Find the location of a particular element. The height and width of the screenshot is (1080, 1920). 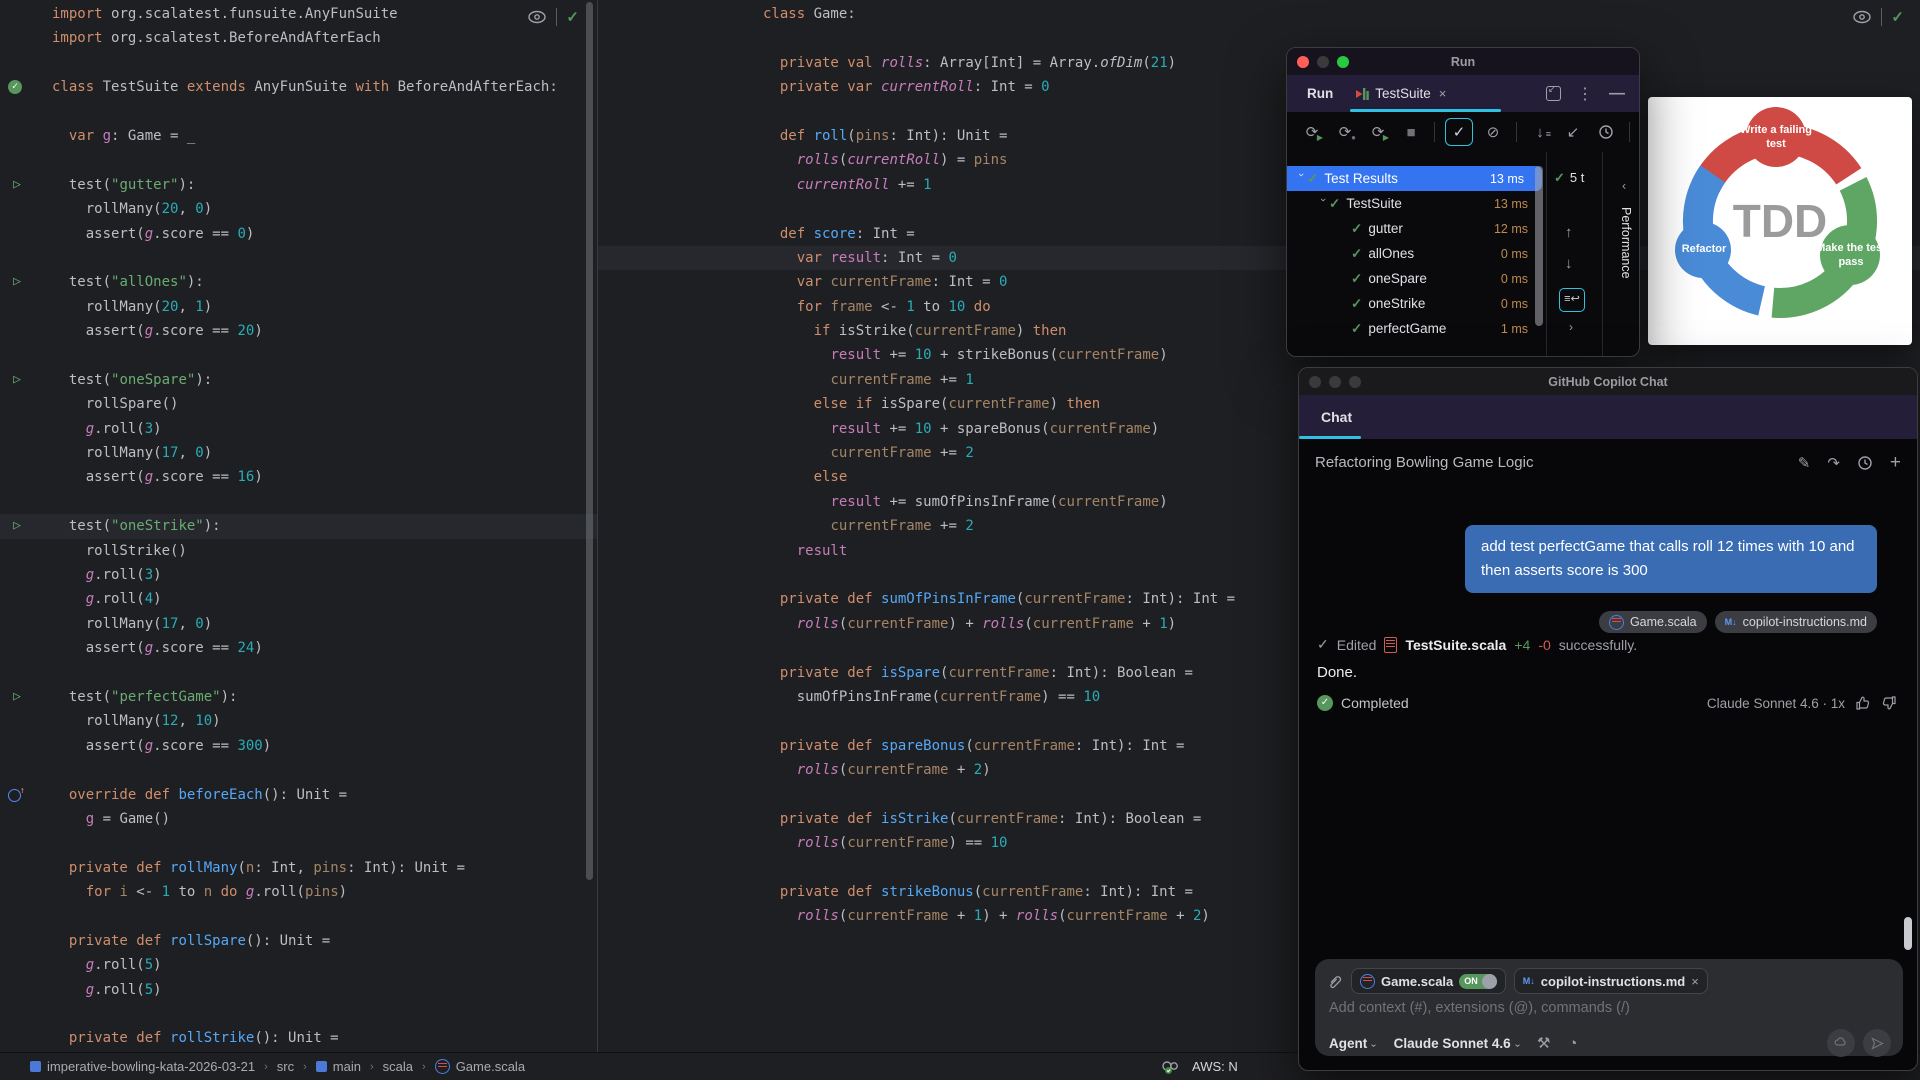

thumbs-up-icon is located at coordinates (1863, 703).